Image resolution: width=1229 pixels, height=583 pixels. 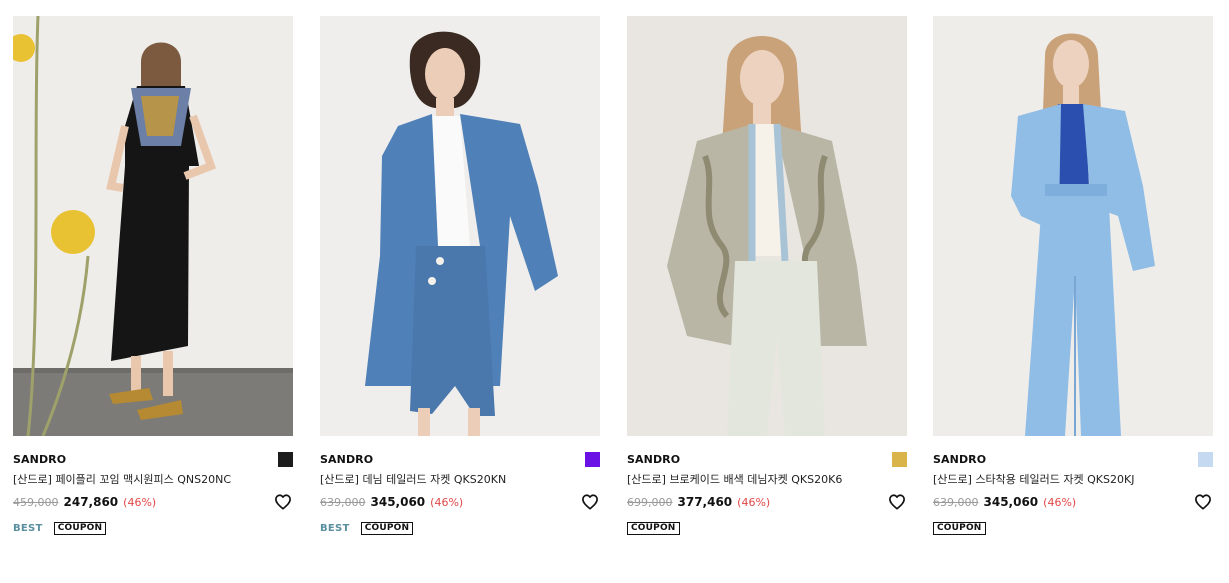 What do you see at coordinates (705, 502) in the screenshot?
I see `sale-price: 377,460` at bounding box center [705, 502].